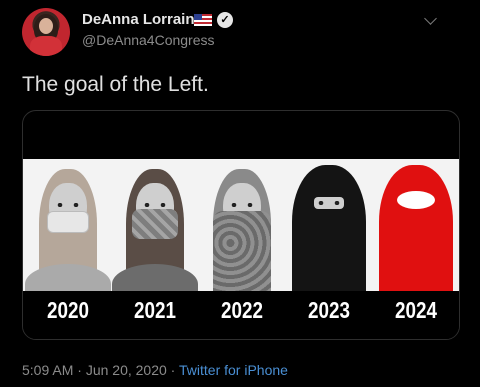 This screenshot has width=480, height=387. Describe the element at coordinates (68, 225) in the screenshot. I see `panel-2020` at that location.